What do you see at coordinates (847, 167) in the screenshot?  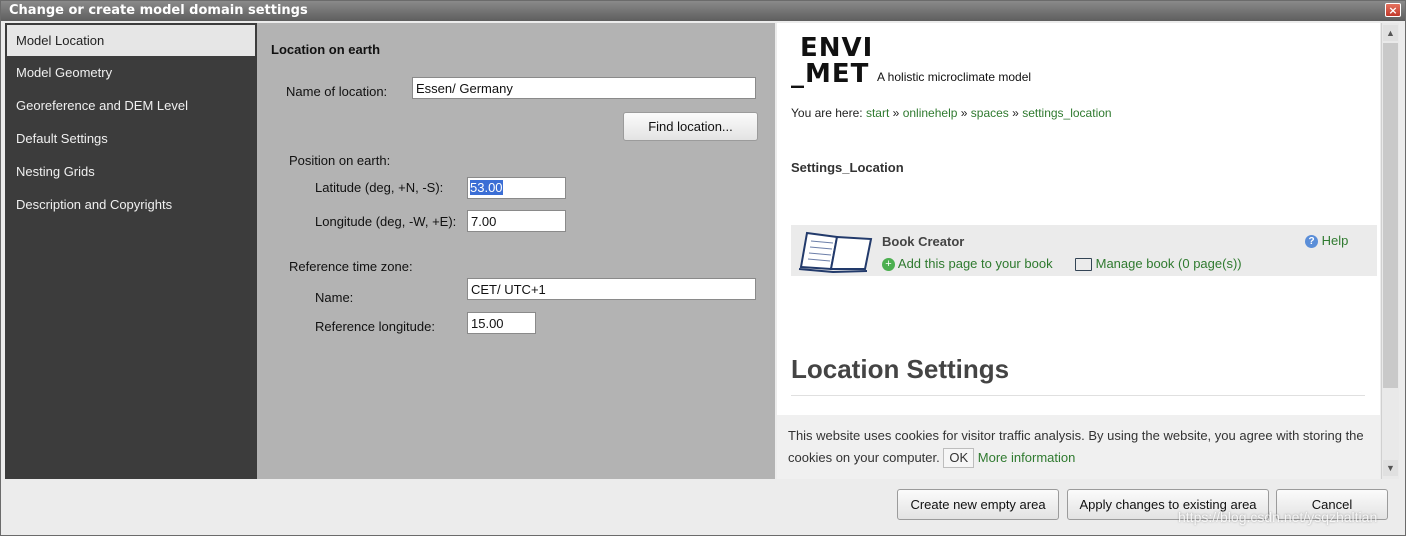 I see `page-heading: Settings_Location` at bounding box center [847, 167].